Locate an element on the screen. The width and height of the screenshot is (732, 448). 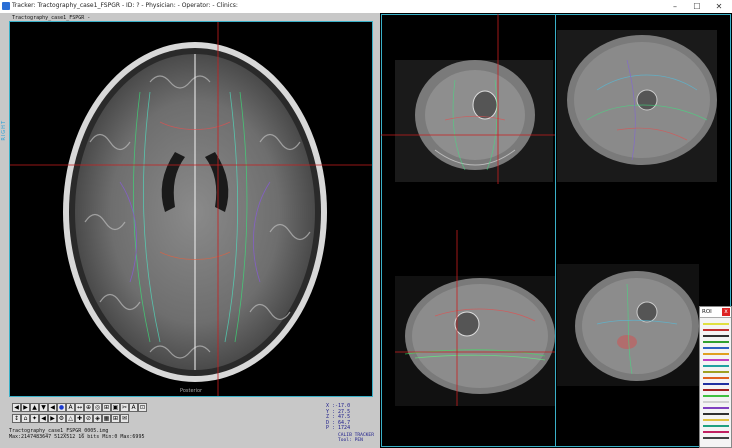
minimize-button: – is located at coordinates (675, 6).